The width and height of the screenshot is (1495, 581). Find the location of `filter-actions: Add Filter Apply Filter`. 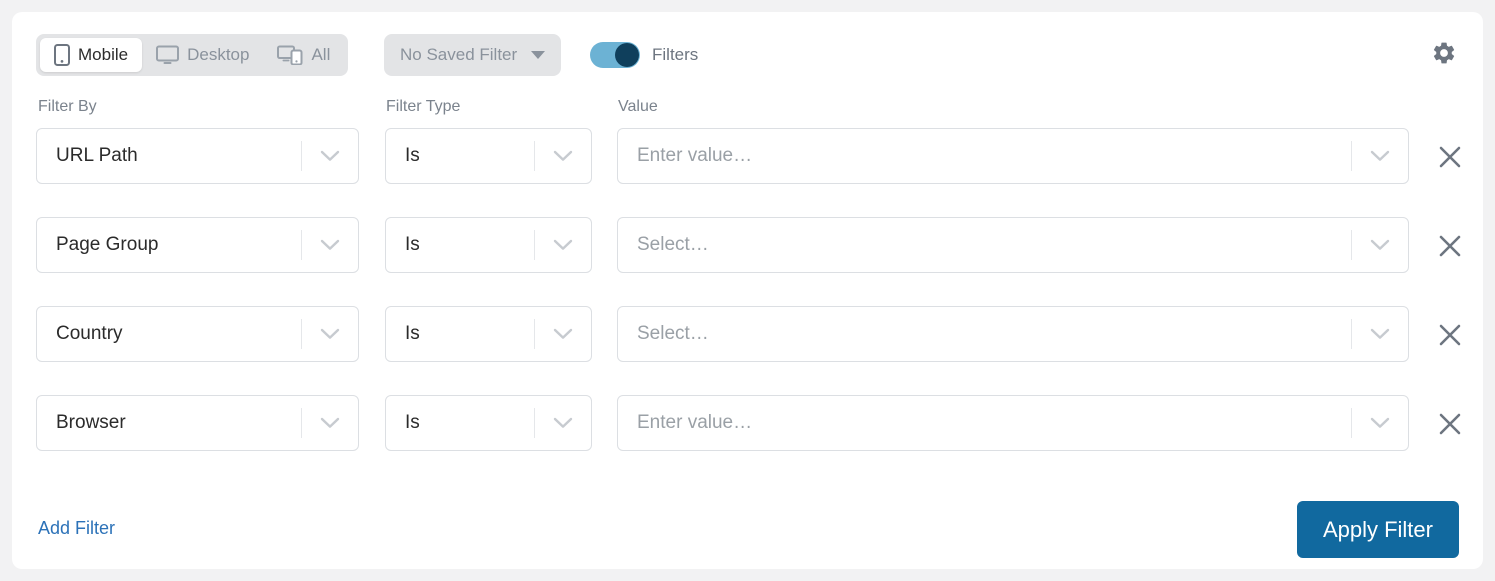

filter-actions: Add Filter Apply Filter is located at coordinates (747, 520).